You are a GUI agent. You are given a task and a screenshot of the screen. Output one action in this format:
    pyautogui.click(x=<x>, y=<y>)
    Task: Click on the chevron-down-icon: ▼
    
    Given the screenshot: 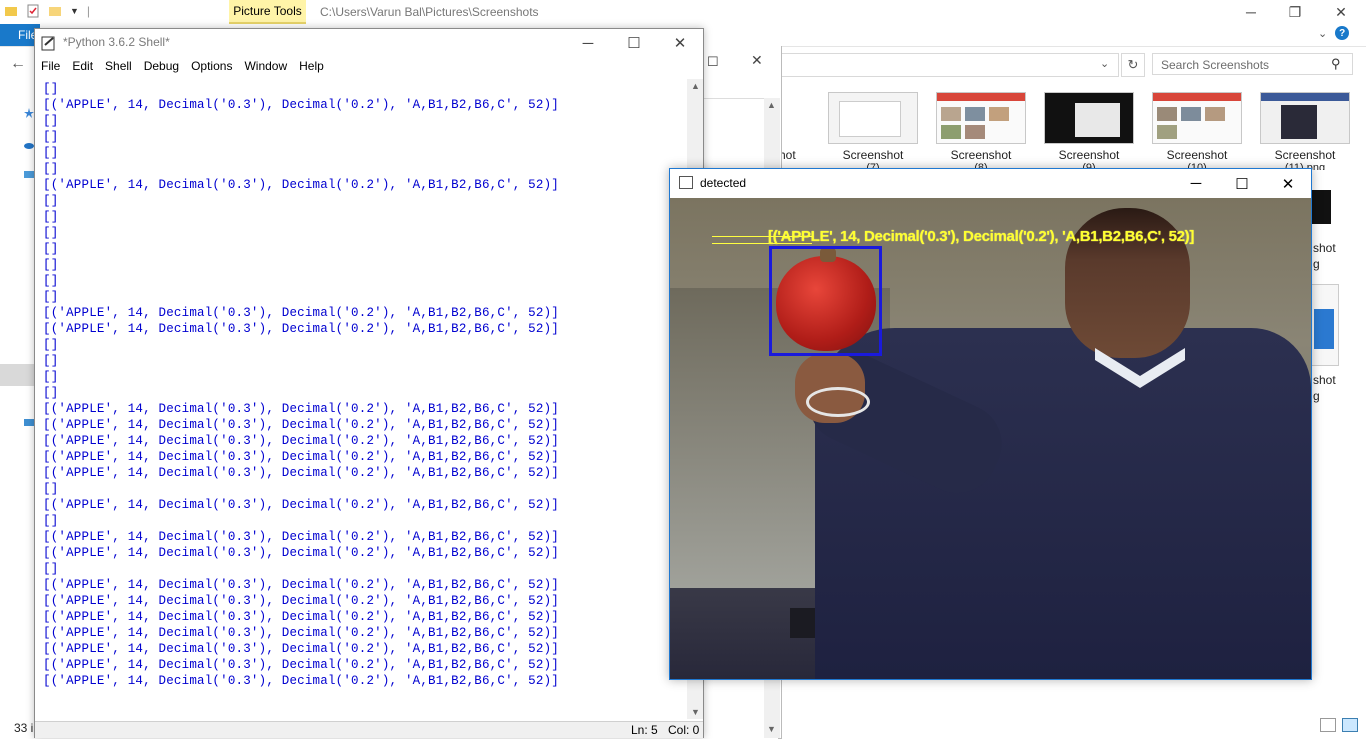 What is the action you would take?
    pyautogui.click(x=74, y=11)
    